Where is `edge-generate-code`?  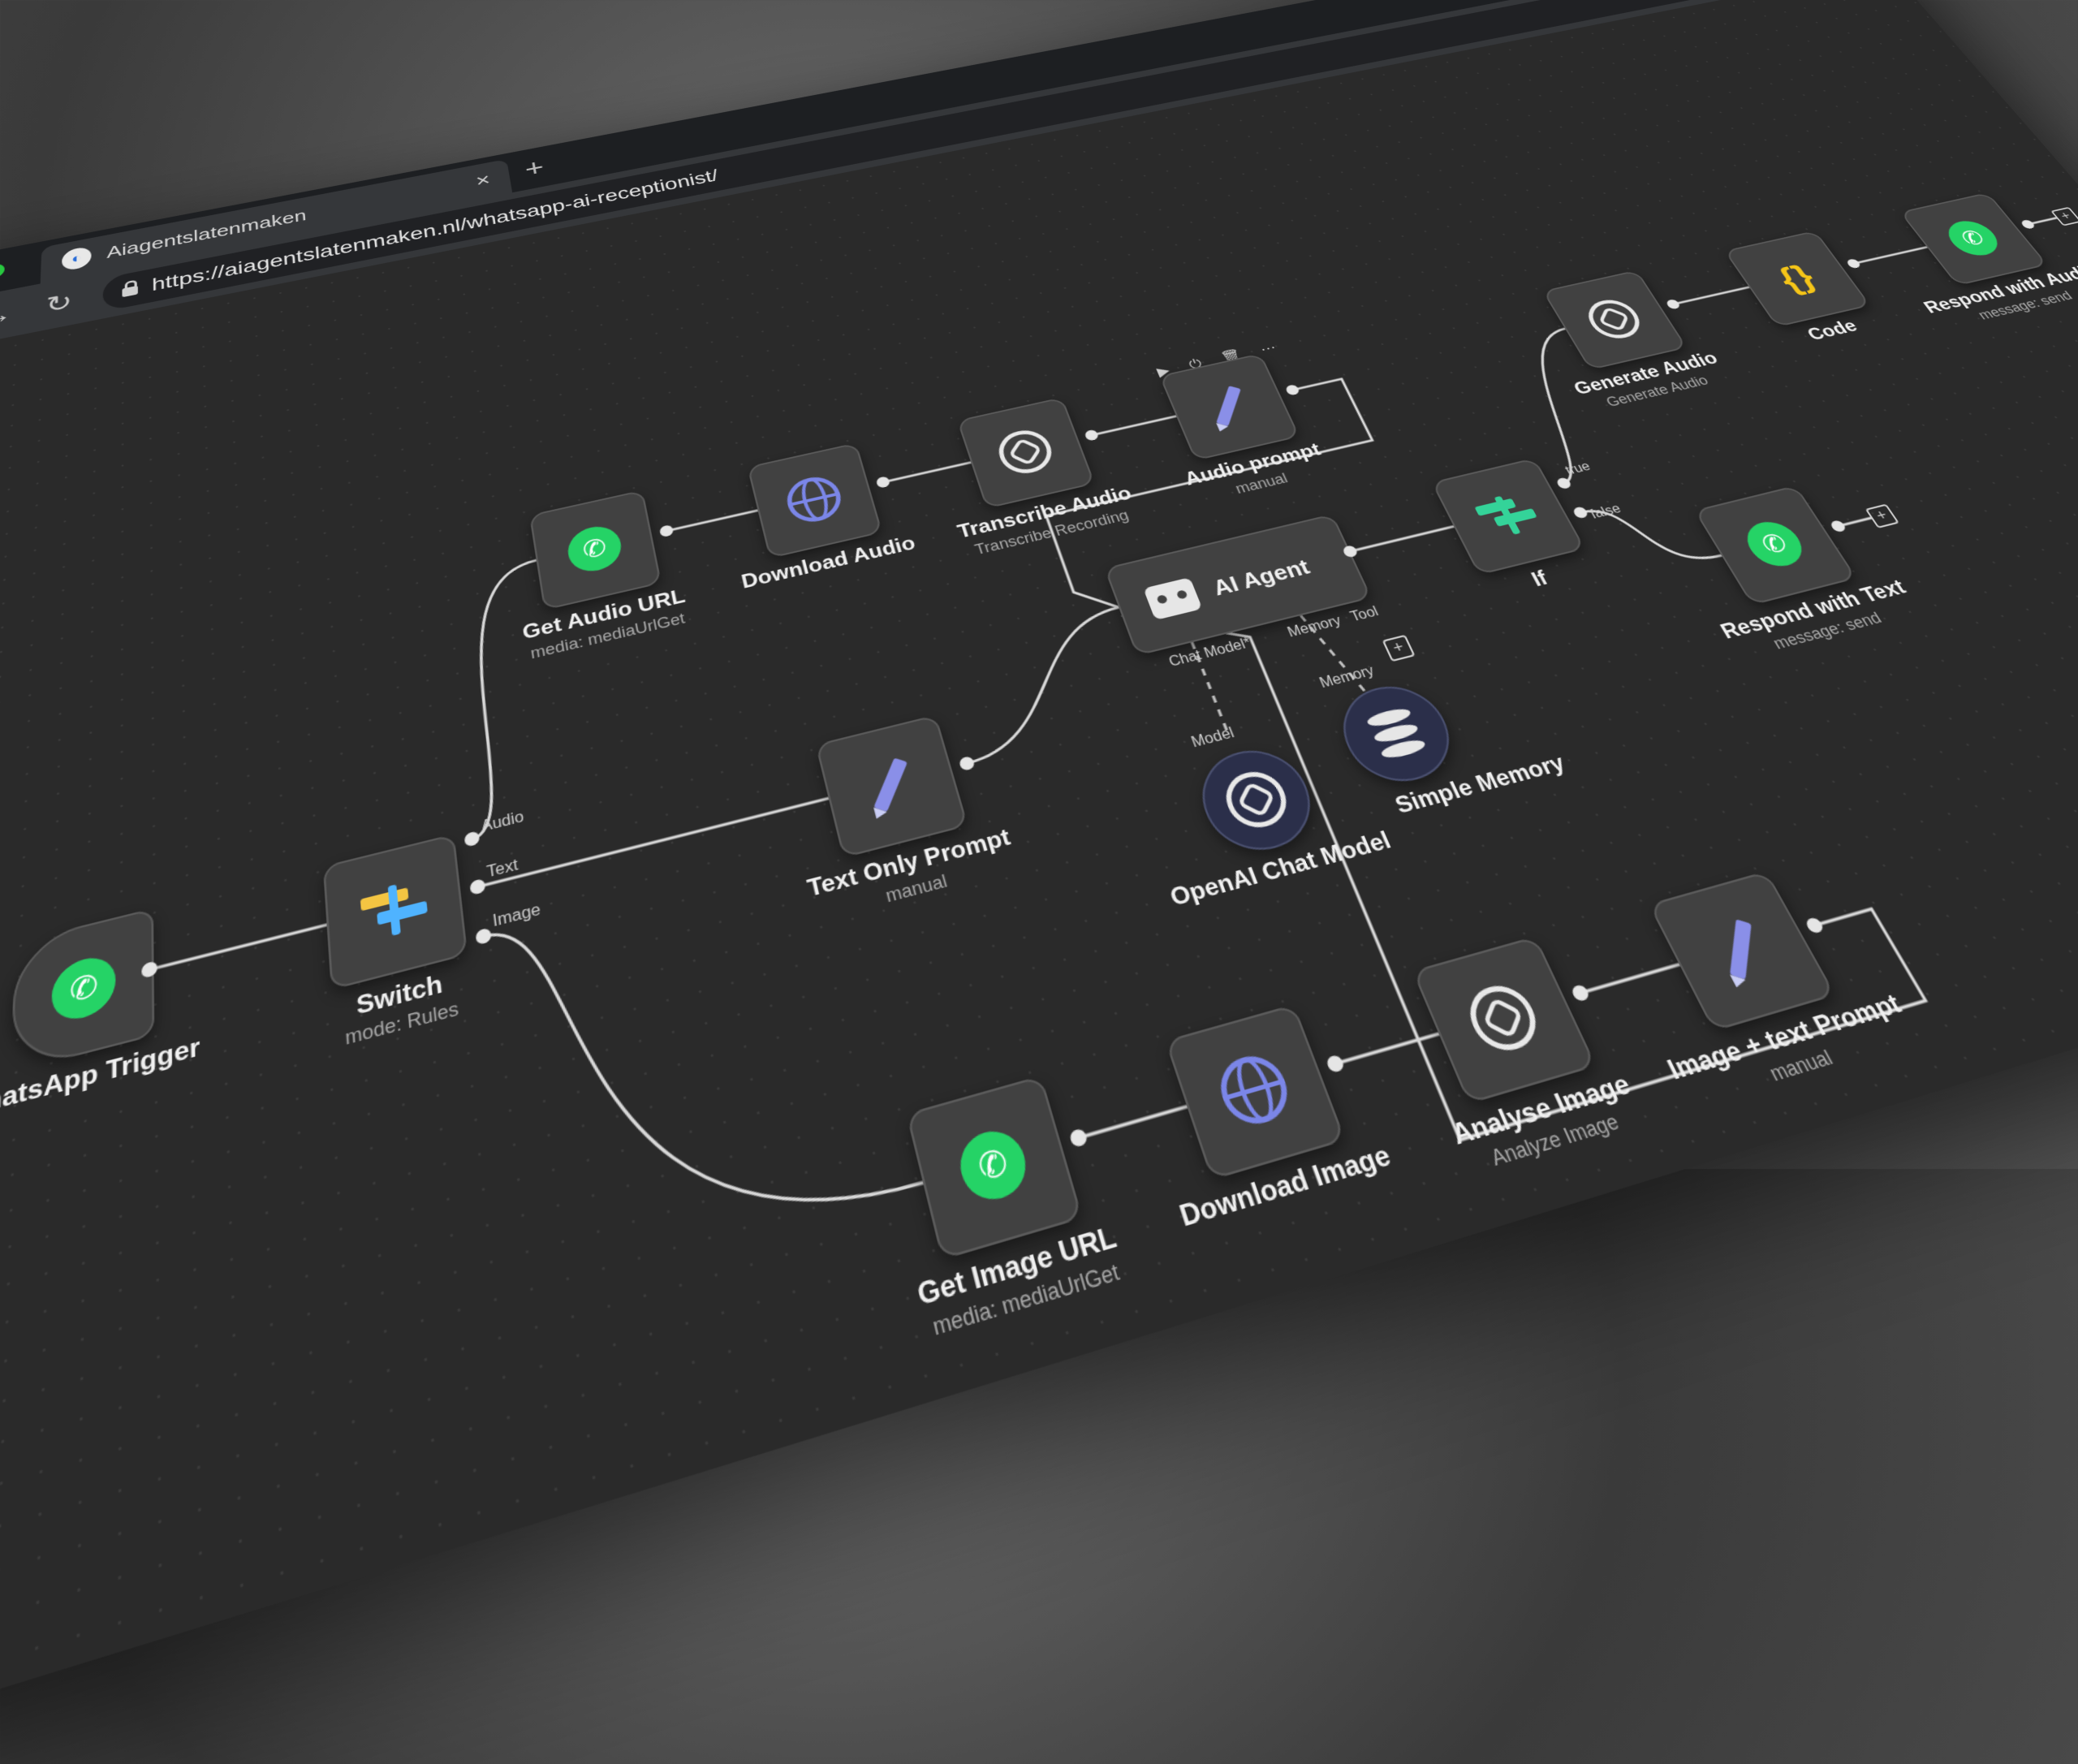
edge-generate-code is located at coordinates (1711, 295).